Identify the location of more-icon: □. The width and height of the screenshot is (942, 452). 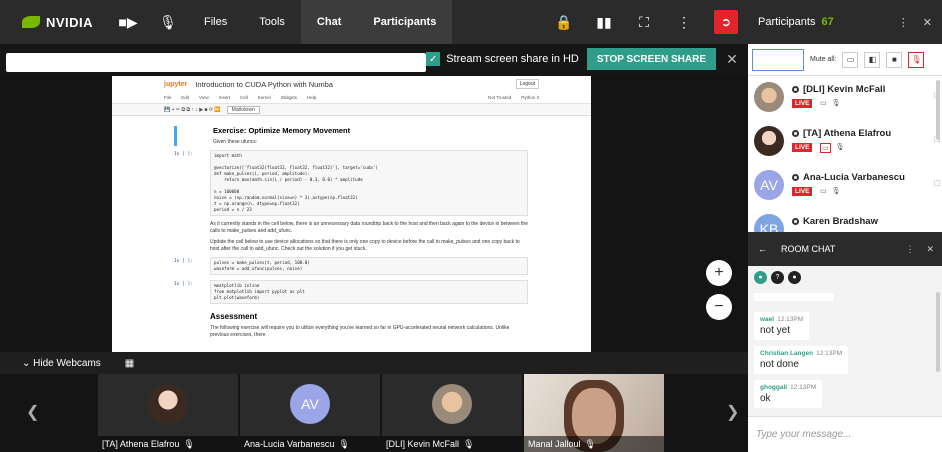
(937, 183).